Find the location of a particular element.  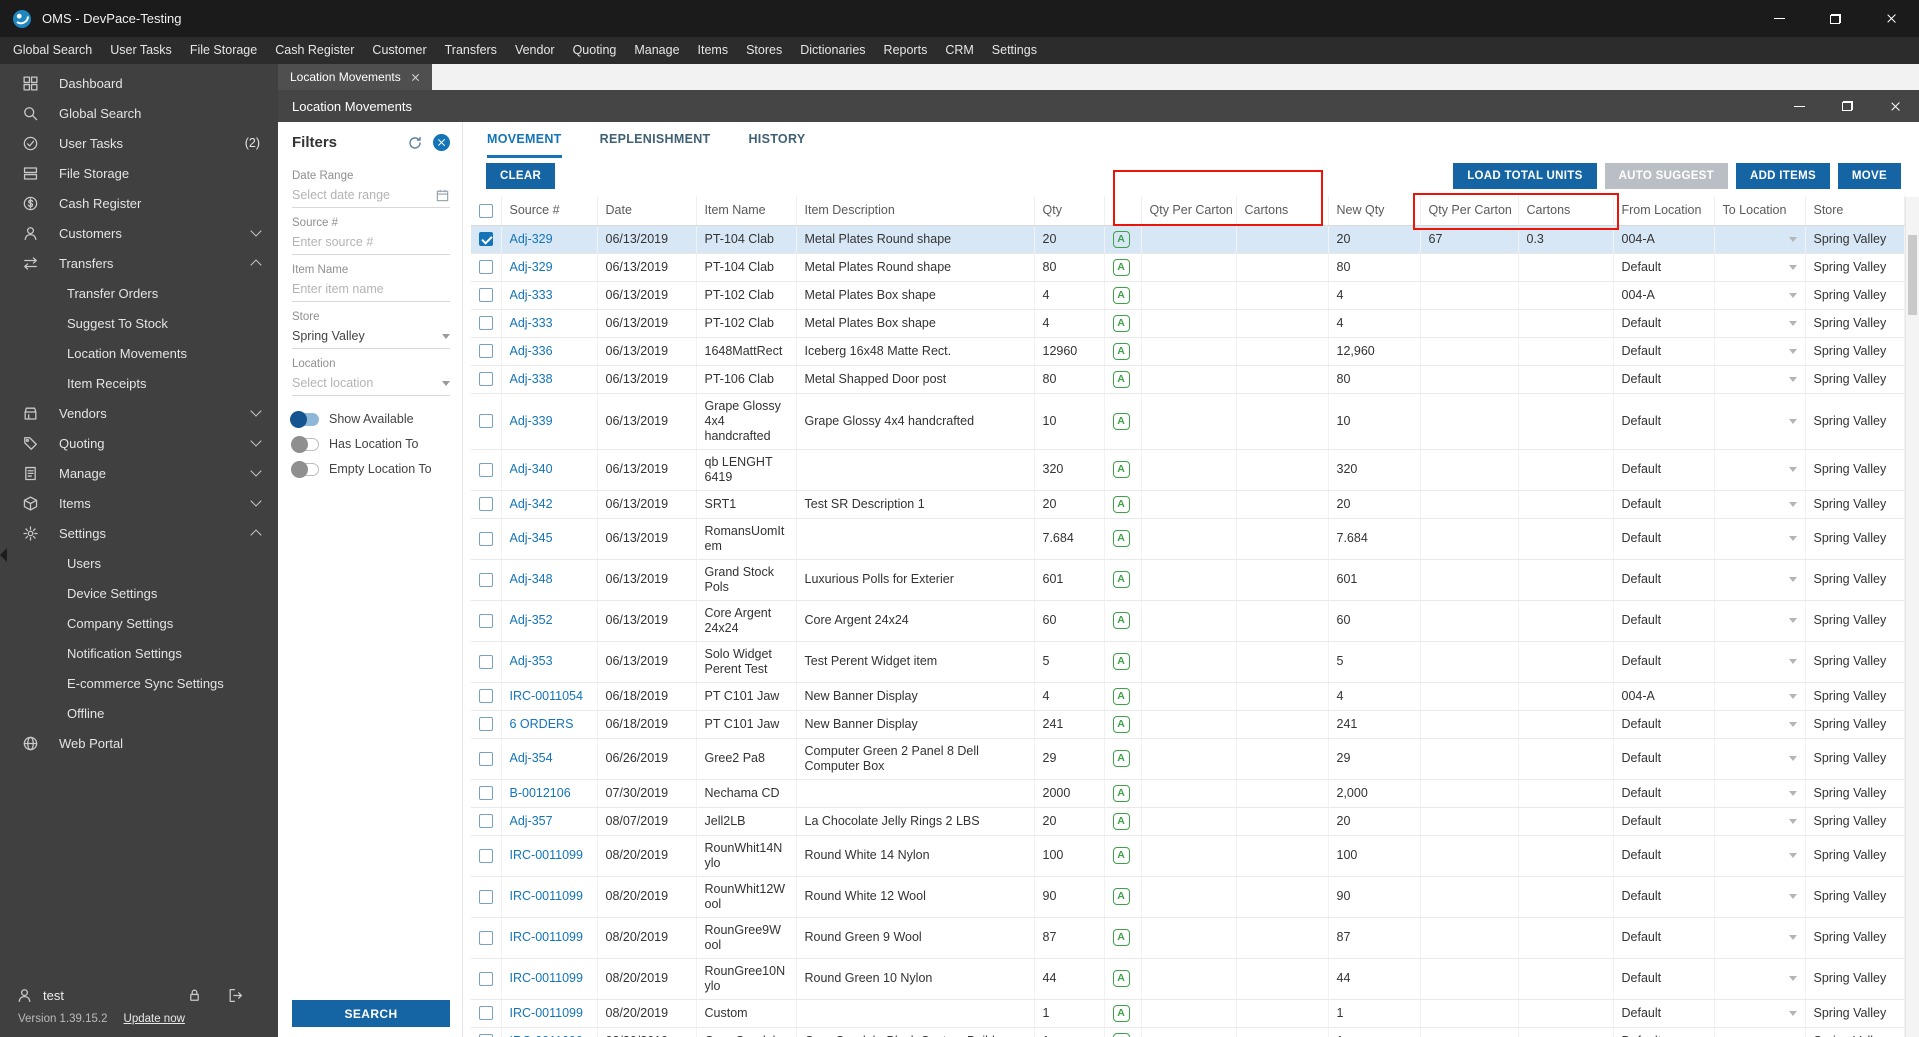

column-header-qpc2: Qty Per Carton is located at coordinates (1469, 211).